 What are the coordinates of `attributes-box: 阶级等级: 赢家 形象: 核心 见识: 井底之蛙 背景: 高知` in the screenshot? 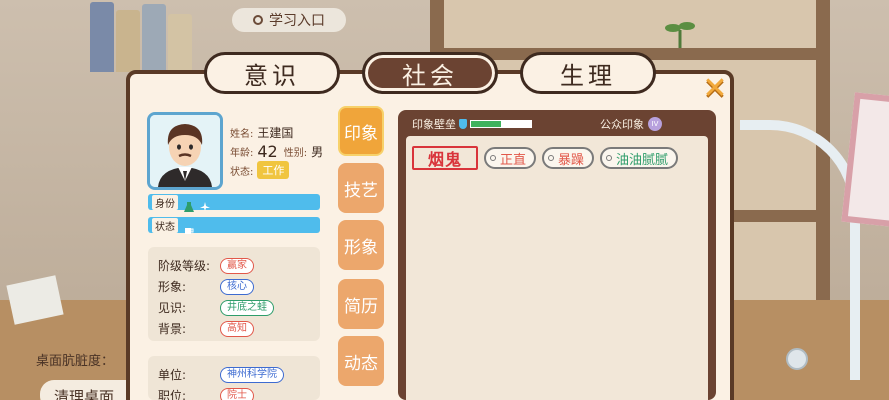 It's located at (234, 294).